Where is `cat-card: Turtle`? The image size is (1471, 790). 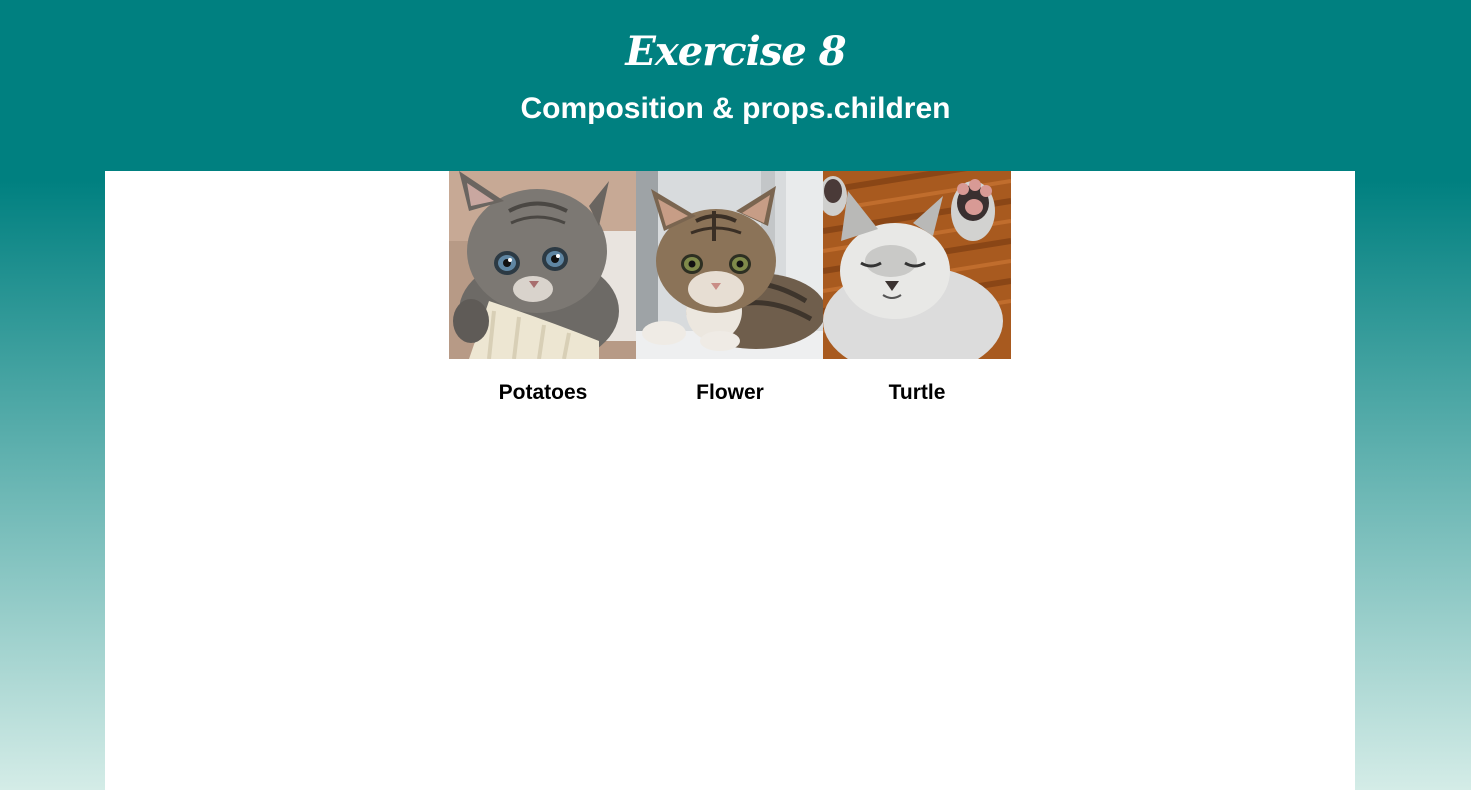 cat-card: Turtle is located at coordinates (917, 296).